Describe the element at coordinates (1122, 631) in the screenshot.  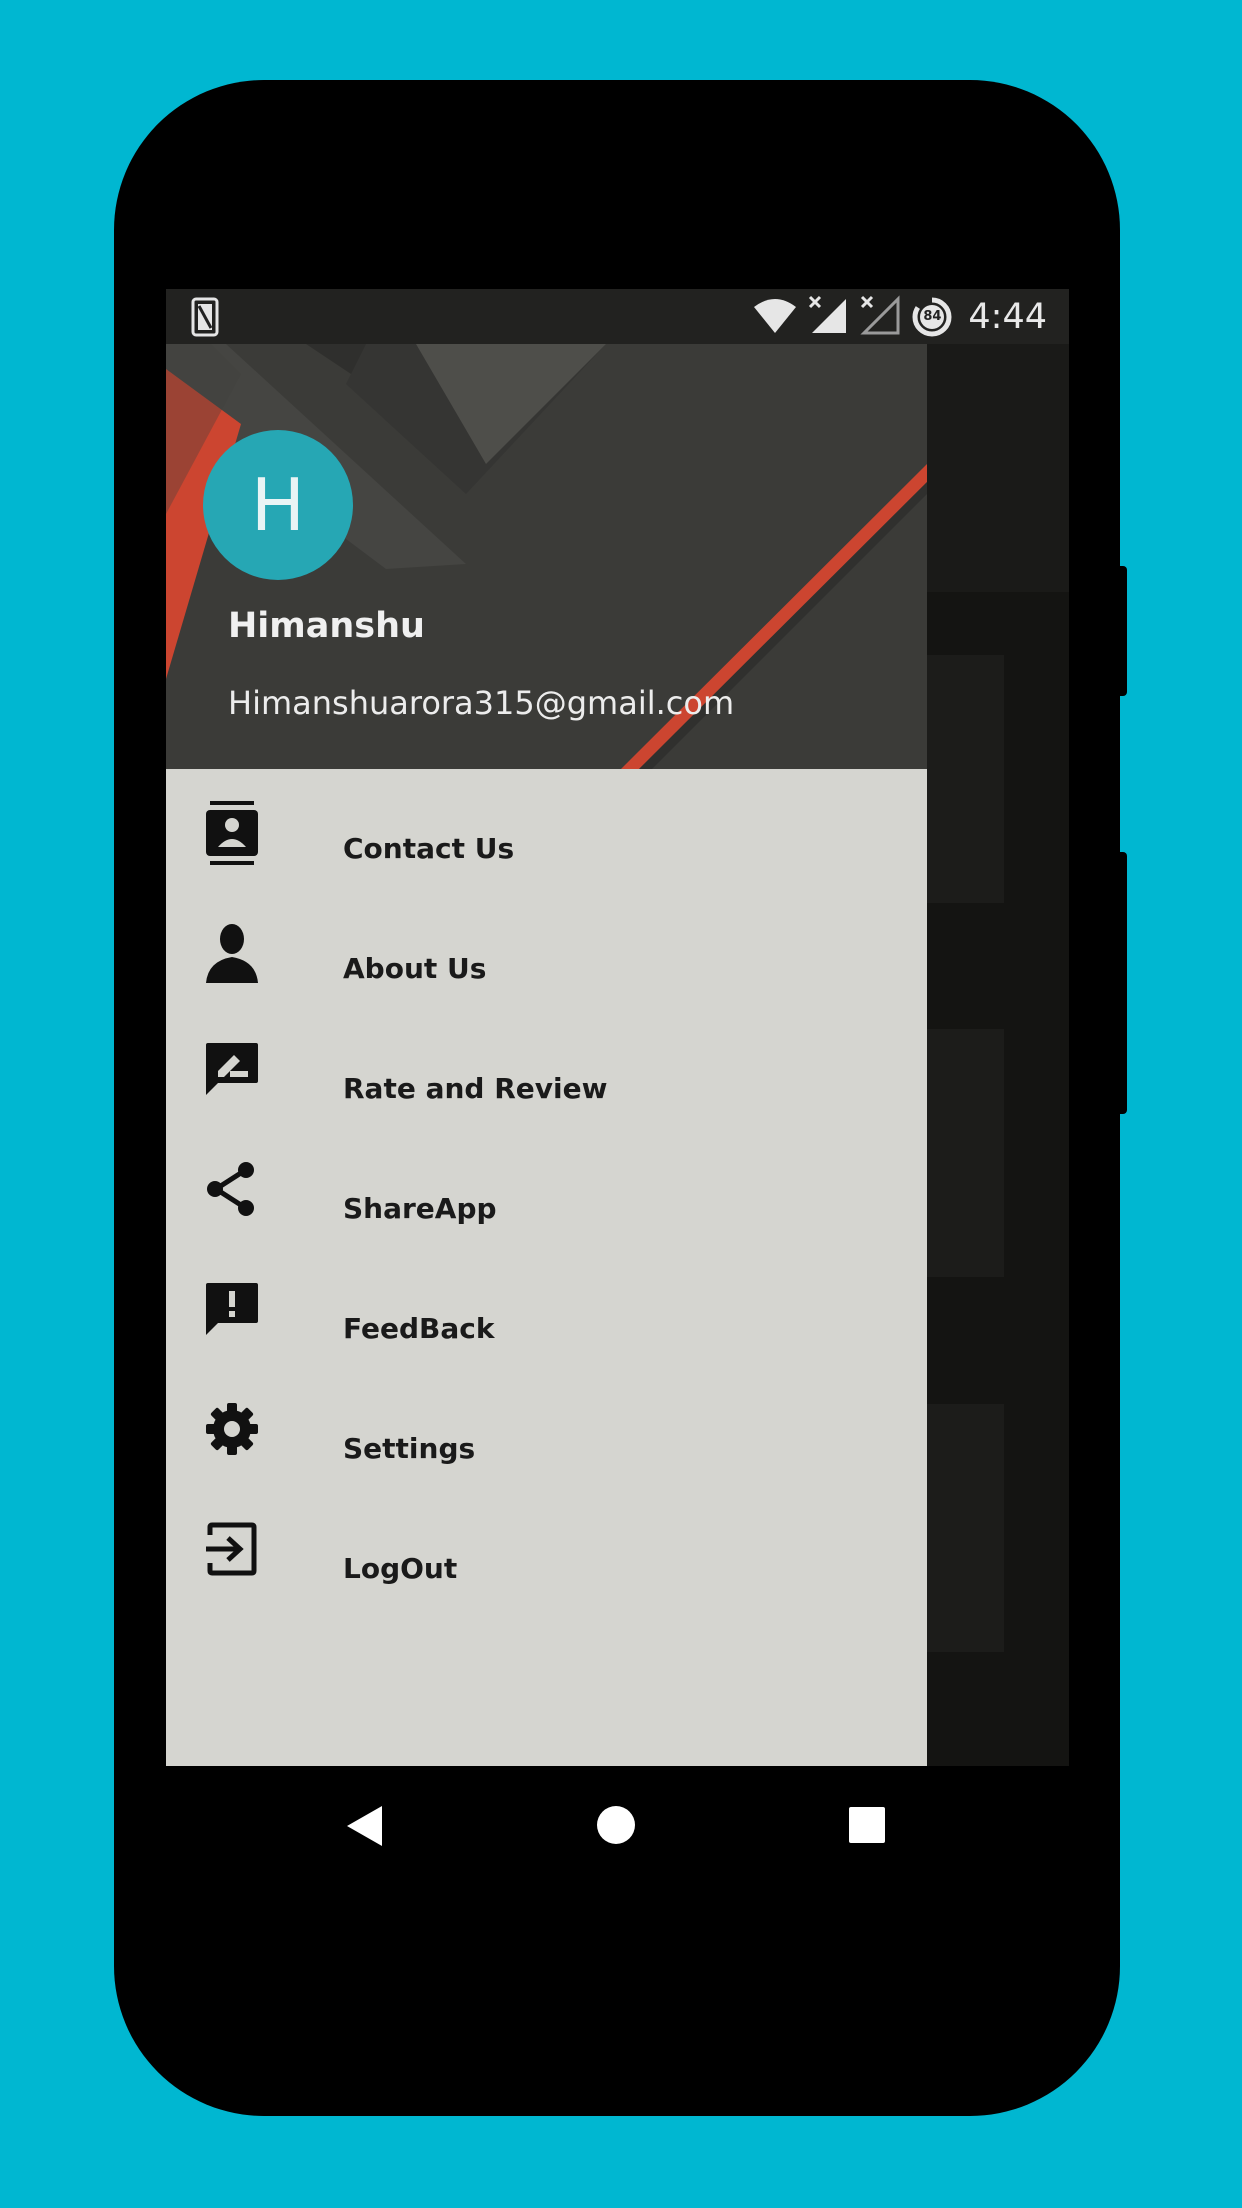
I see `power-button` at that location.